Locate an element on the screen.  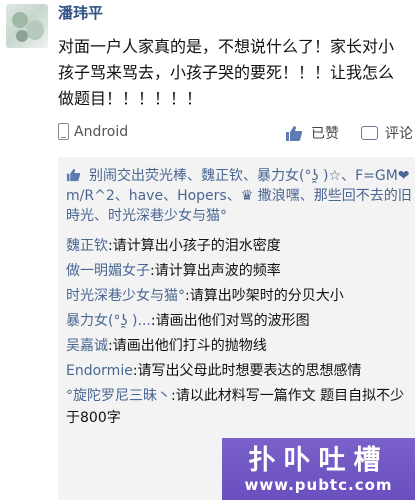
comment-item: Endormie:请写出父母此时想要表达的思想感情 is located at coordinates (239, 371).